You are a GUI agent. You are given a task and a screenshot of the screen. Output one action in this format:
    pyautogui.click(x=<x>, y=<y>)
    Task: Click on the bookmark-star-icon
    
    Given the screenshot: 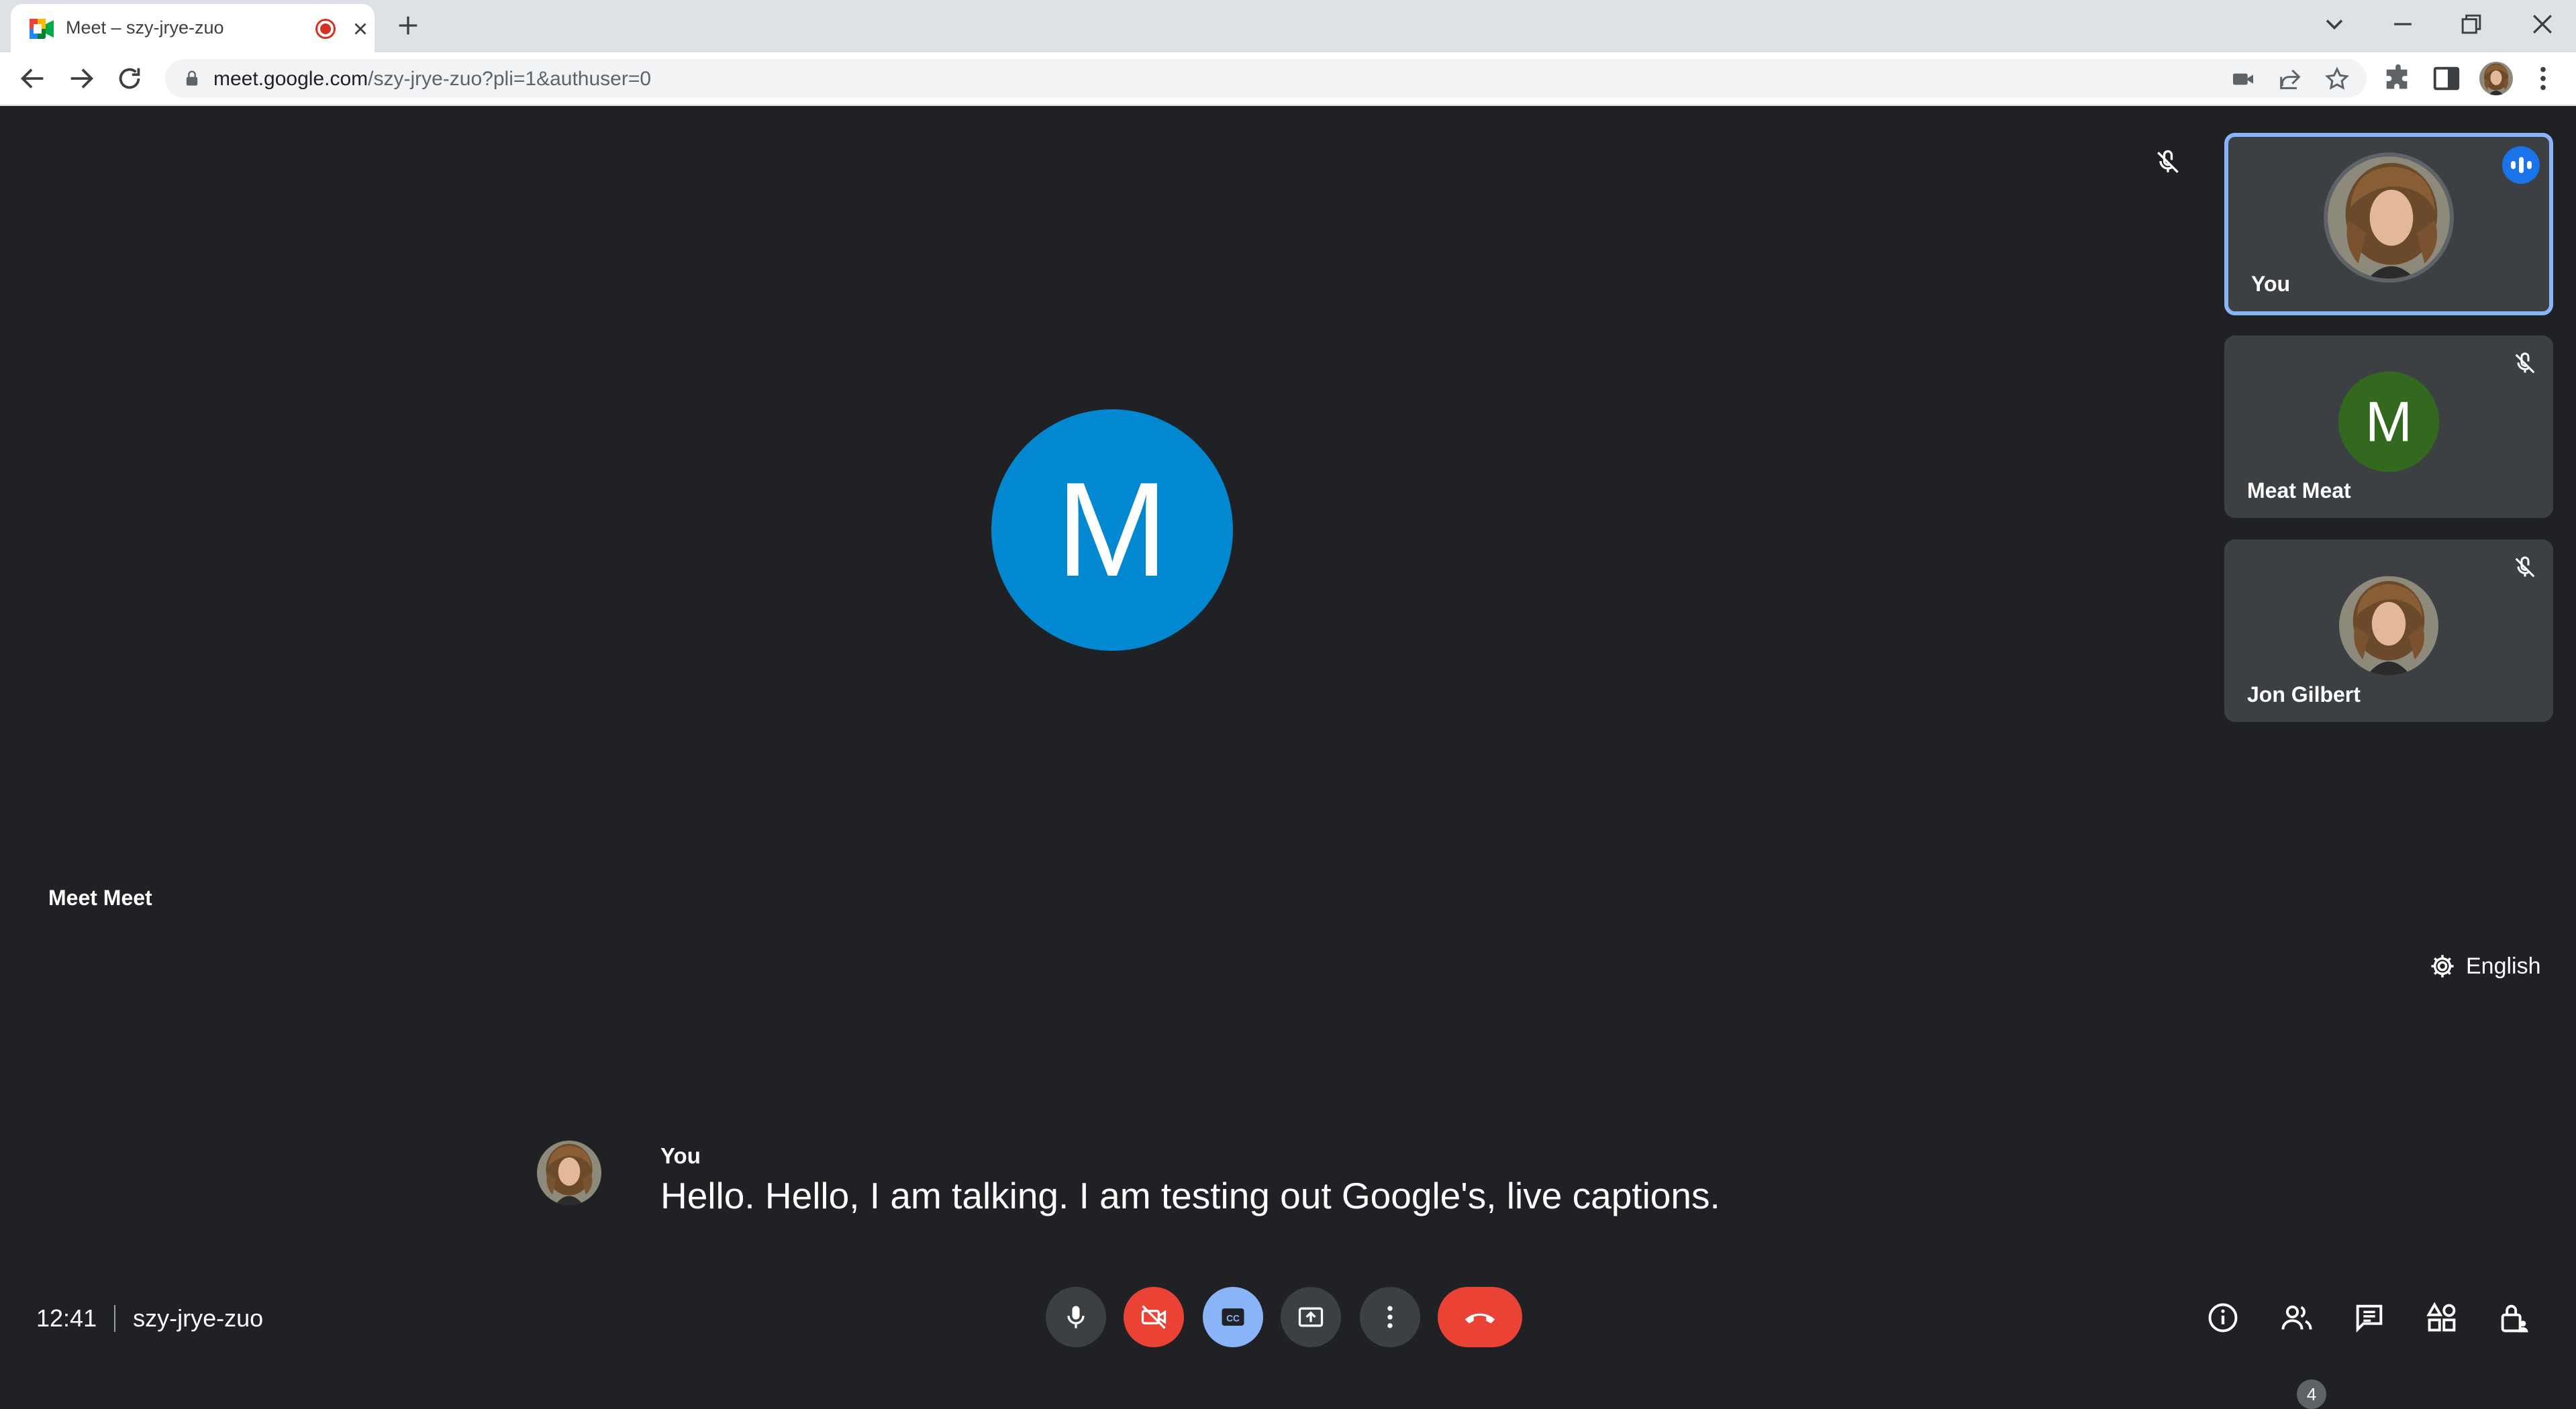 What is the action you would take?
    pyautogui.click(x=2337, y=79)
    